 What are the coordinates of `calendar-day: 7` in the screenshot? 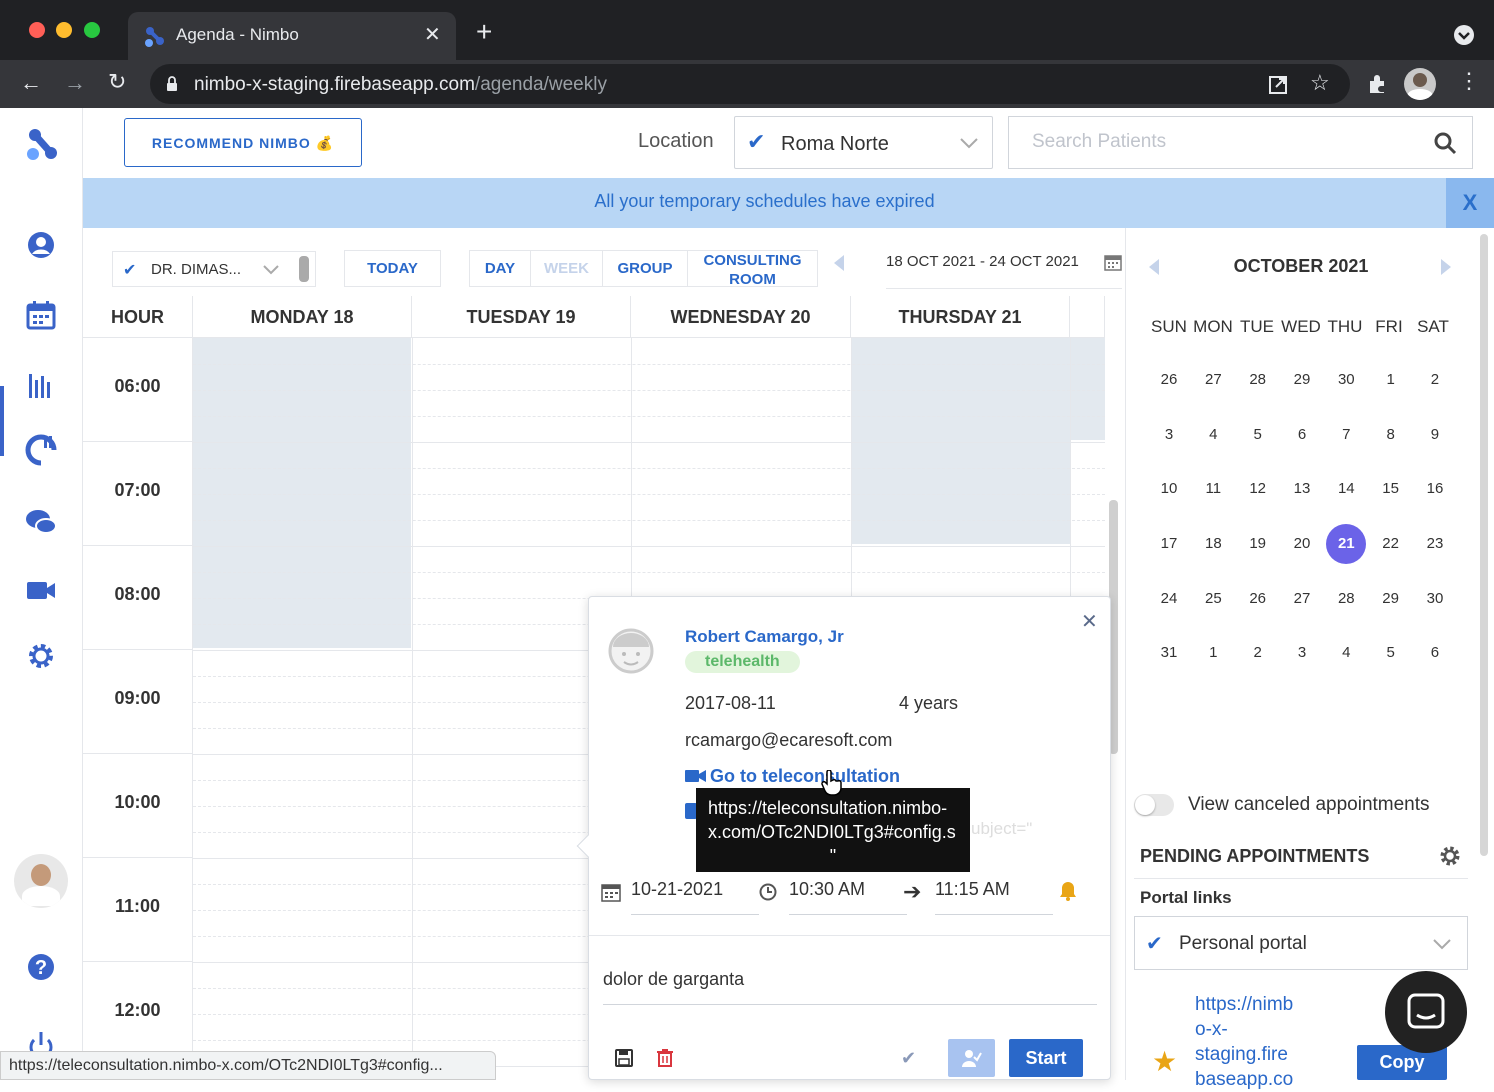 It's located at (1346, 435).